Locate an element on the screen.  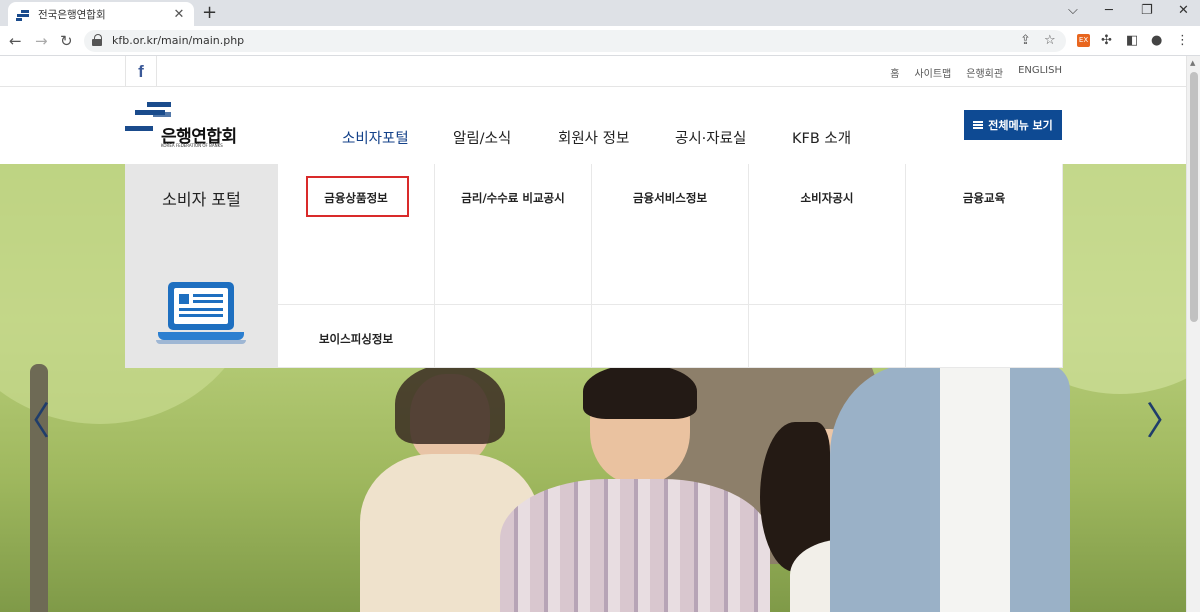
highlight-box is located at coordinates (357, 196).